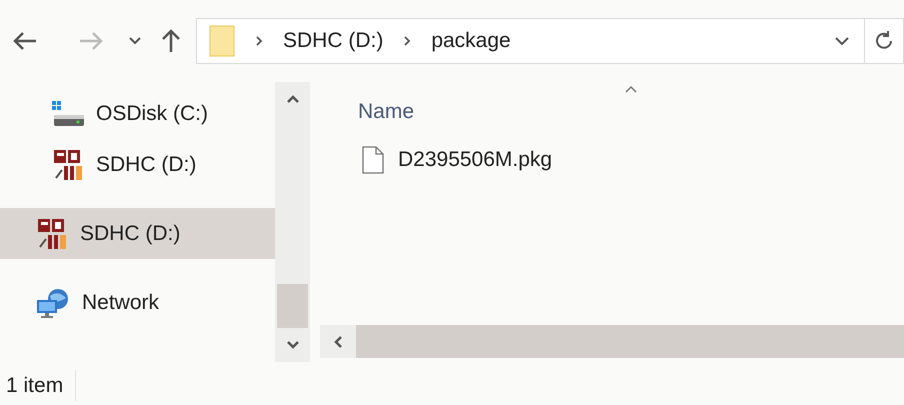  Describe the element at coordinates (373, 160) in the screenshot. I see `file-icon` at that location.